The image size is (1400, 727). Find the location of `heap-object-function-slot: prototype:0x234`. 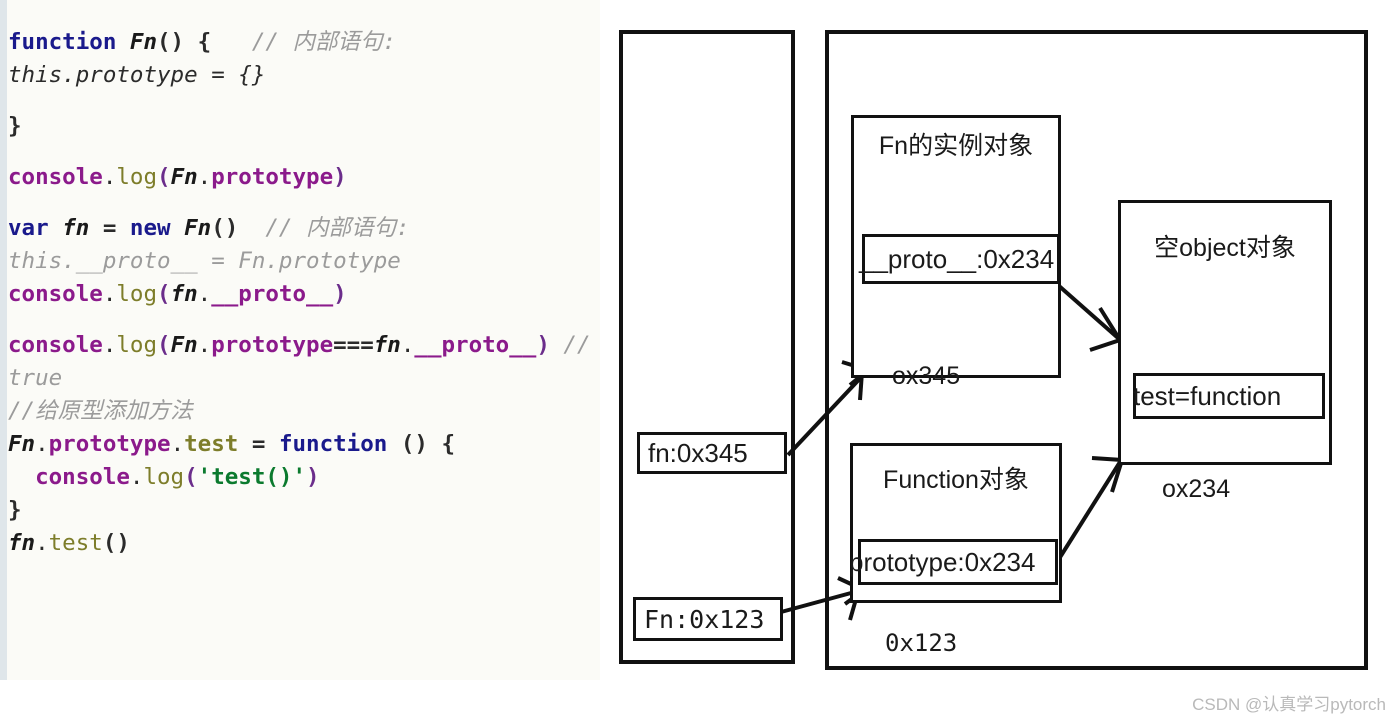

heap-object-function-slot: prototype:0x234 is located at coordinates (953, 562).